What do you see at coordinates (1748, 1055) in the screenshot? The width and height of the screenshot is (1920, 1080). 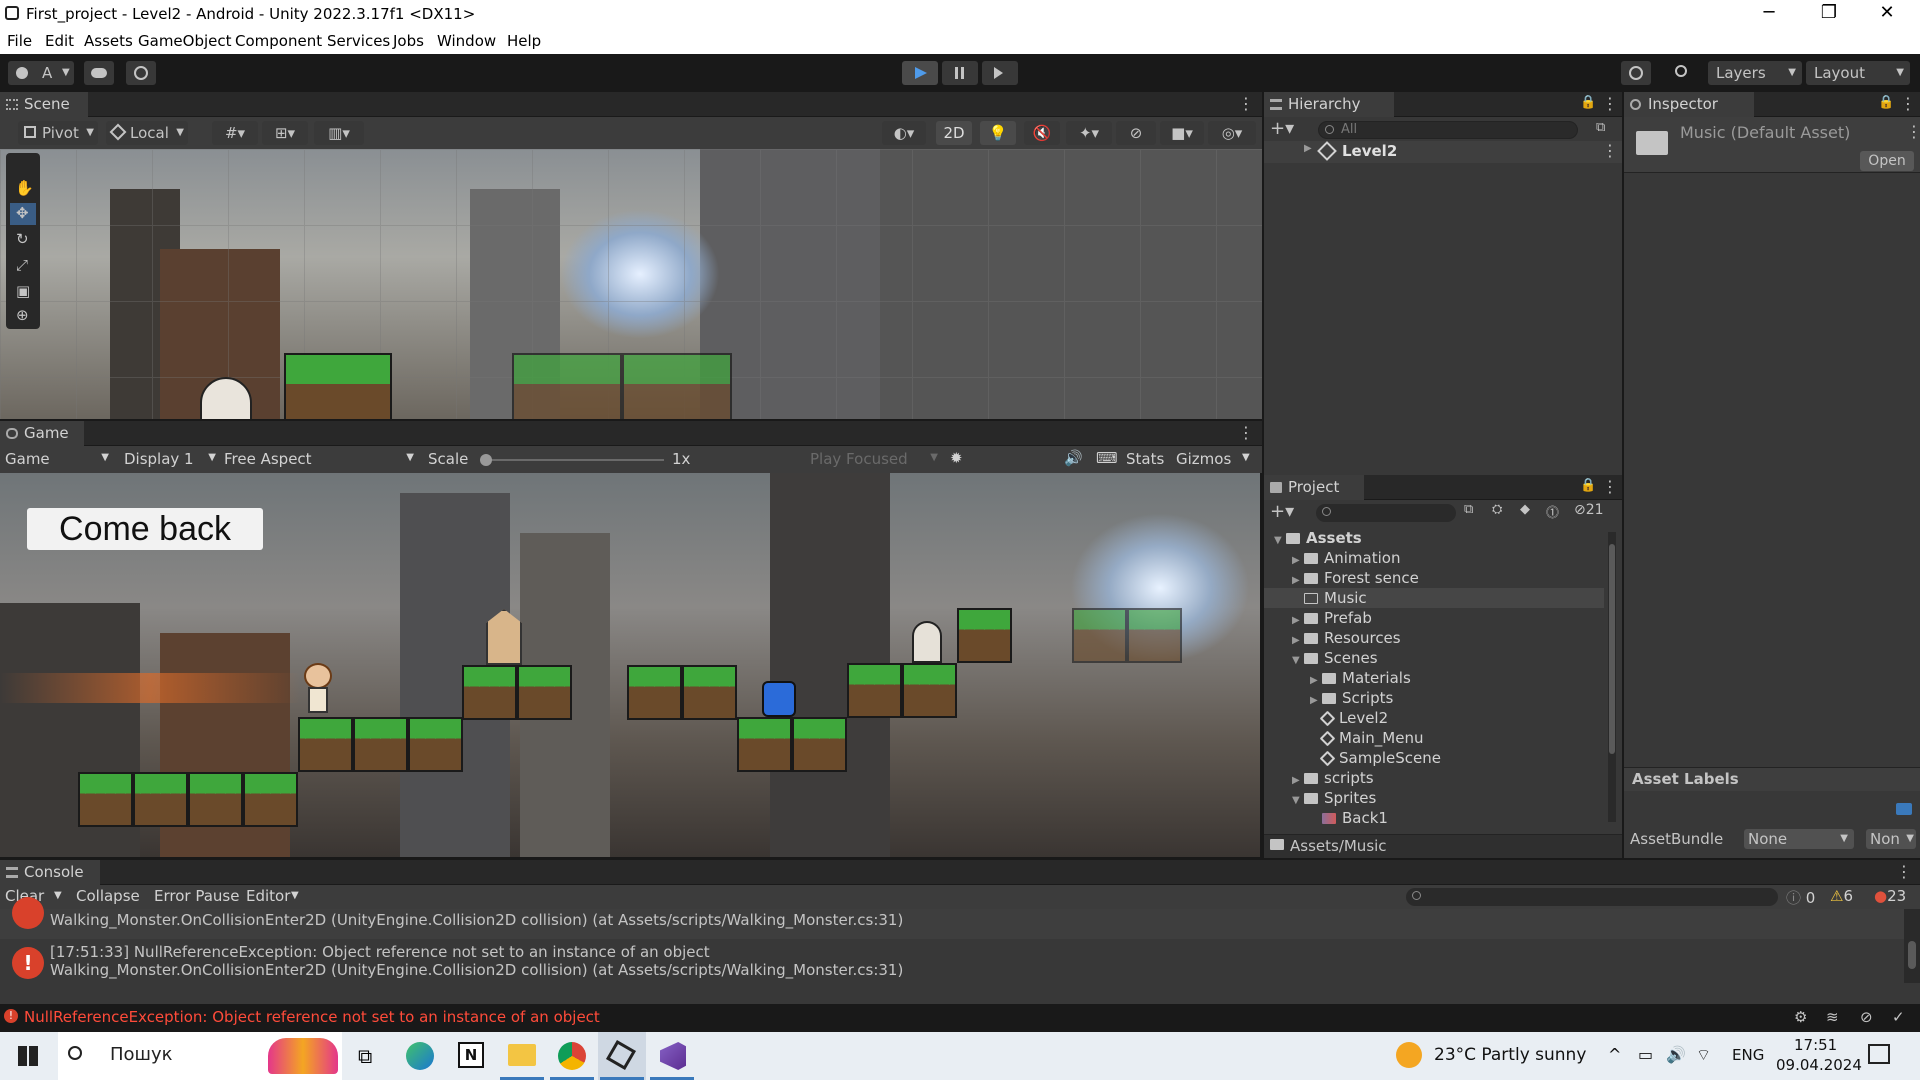 I see `input-language: ENG` at bounding box center [1748, 1055].